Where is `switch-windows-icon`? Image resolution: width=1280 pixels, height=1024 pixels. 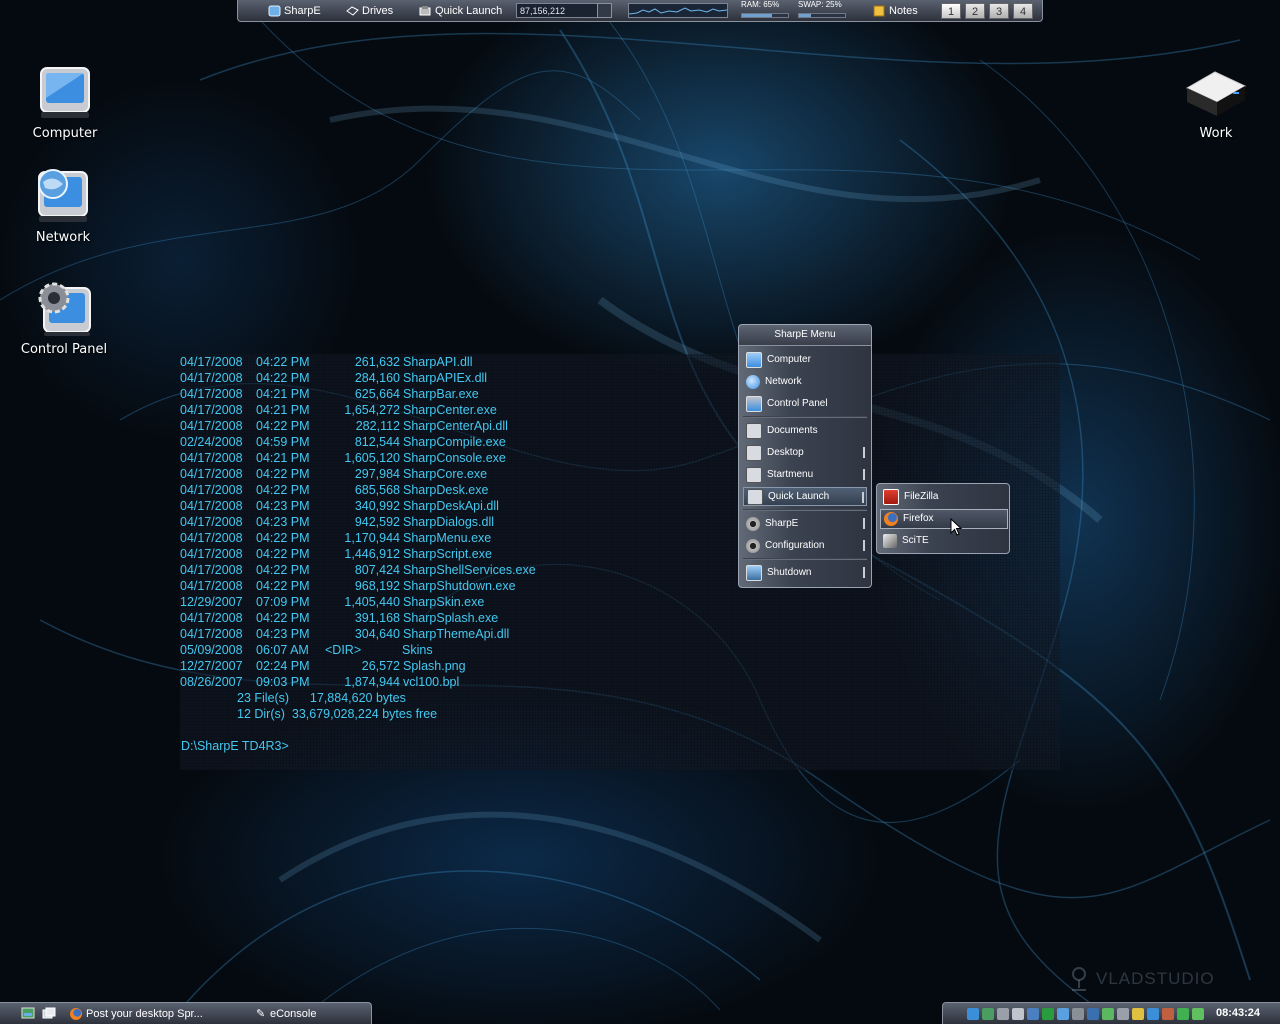
switch-windows-icon is located at coordinates (49, 1013).